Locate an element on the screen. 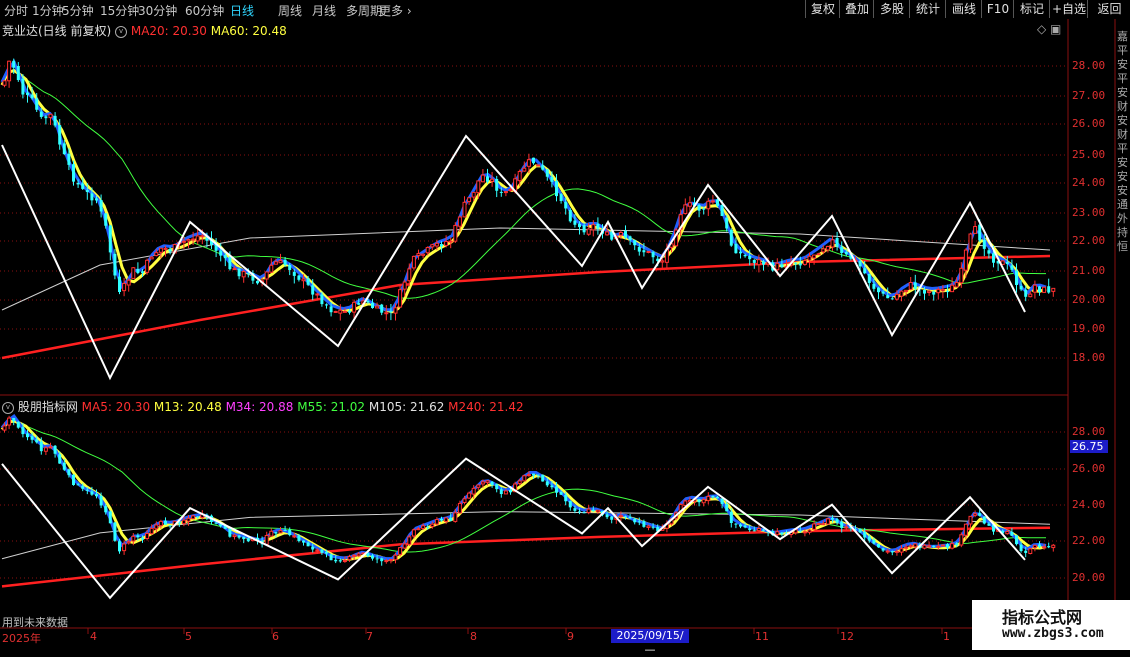 The height and width of the screenshot is (657, 1130). cursor-date: 2025/09/15/— is located at coordinates (650, 642).